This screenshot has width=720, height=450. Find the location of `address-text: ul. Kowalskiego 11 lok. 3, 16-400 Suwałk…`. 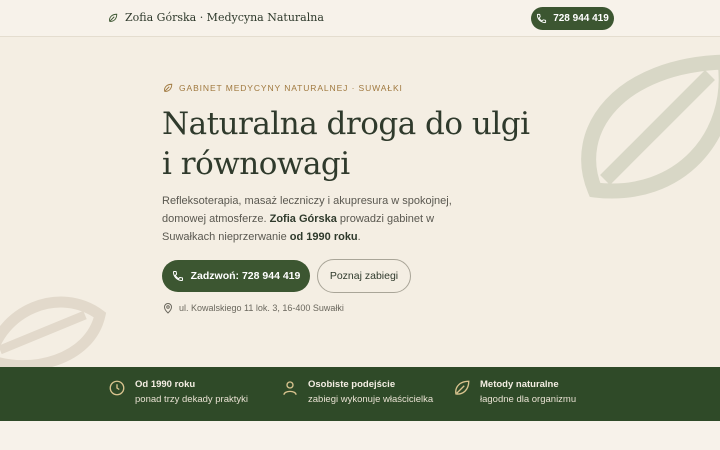

address-text: ul. Kowalskiego 11 lok. 3, 16-400 Suwałk… is located at coordinates (261, 308).